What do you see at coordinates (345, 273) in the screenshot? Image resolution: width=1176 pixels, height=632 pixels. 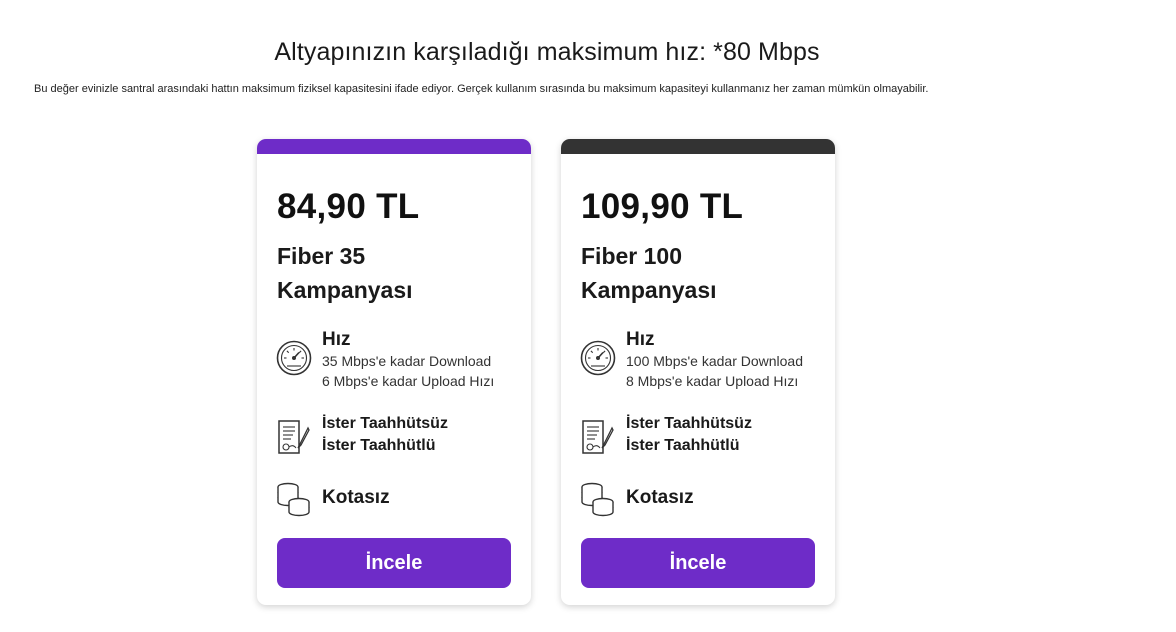 I see `plan-name: Fiber 35 Kampanyası` at bounding box center [345, 273].